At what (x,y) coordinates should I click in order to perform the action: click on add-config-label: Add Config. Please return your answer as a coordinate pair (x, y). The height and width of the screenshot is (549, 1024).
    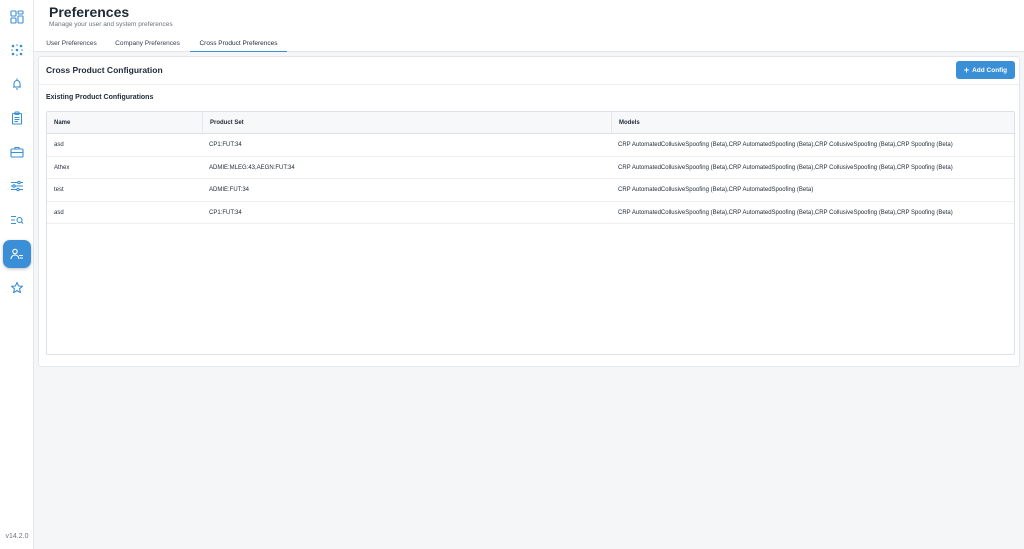
    Looking at the image, I should click on (990, 70).